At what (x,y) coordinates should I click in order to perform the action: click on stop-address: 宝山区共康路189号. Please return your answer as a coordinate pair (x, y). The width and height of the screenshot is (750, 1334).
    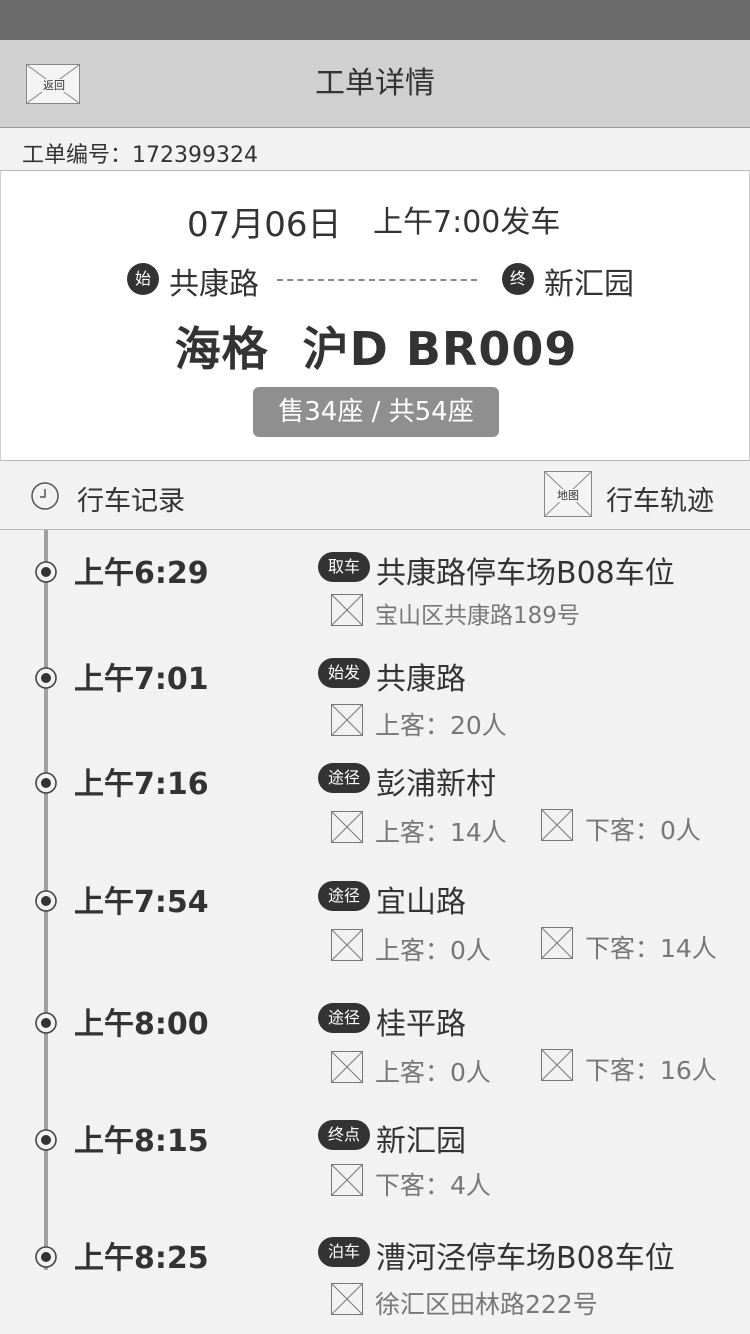
    Looking at the image, I should click on (477, 616).